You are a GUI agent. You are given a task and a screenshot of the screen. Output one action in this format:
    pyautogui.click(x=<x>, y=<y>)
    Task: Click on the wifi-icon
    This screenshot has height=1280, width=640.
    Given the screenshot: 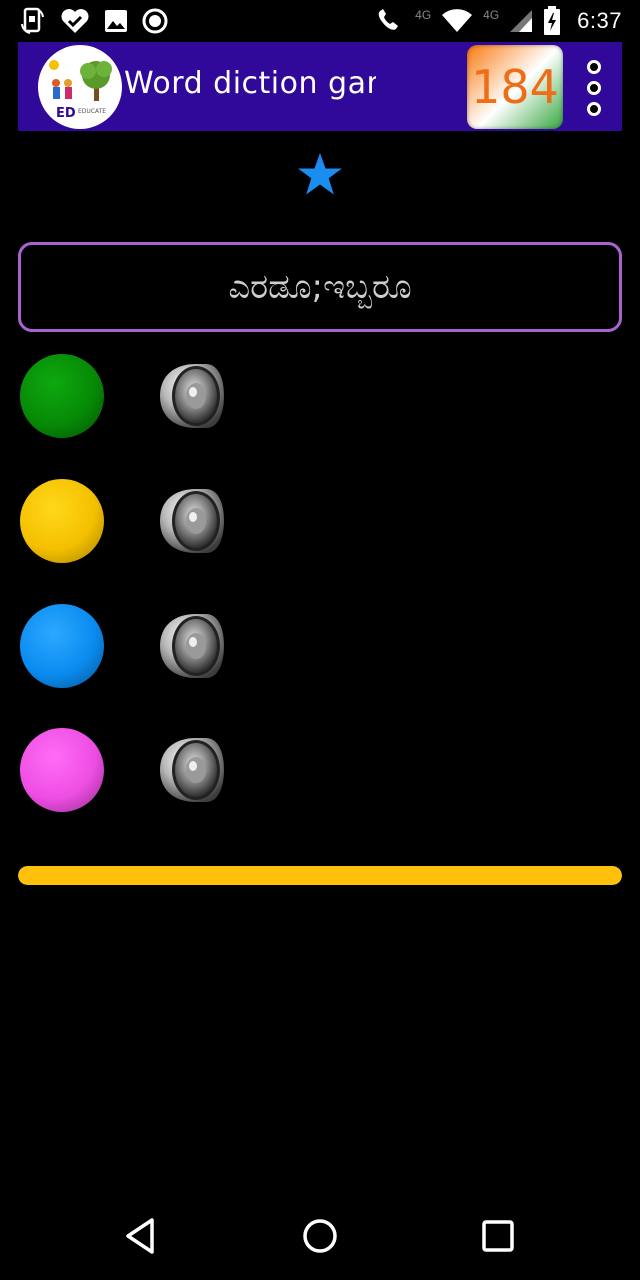 What is the action you would take?
    pyautogui.click(x=457, y=20)
    